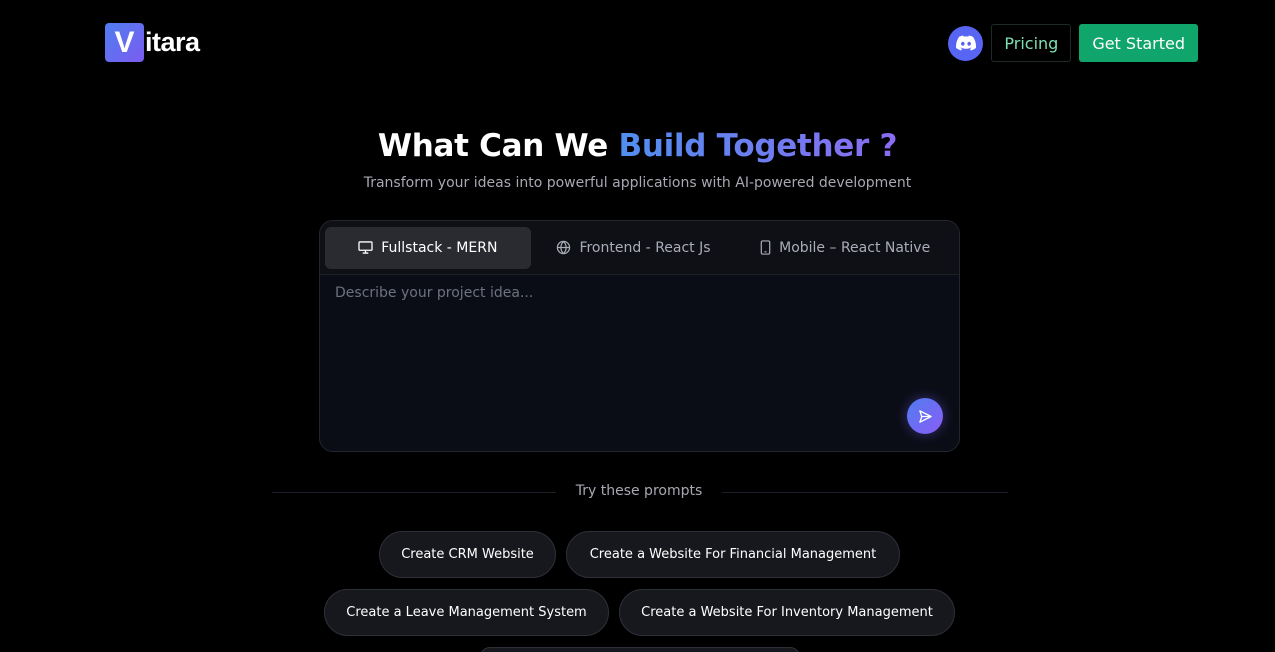 This screenshot has width=1275, height=652. What do you see at coordinates (365, 247) in the screenshot?
I see `monitor-icon` at bounding box center [365, 247].